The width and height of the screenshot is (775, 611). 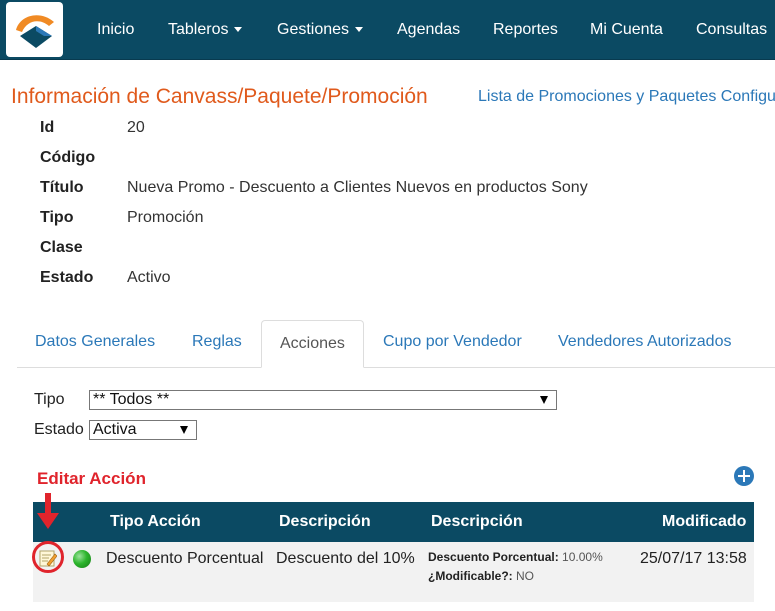 I want to click on nav-mi-cuenta: Mi Cuenta, so click(x=626, y=30).